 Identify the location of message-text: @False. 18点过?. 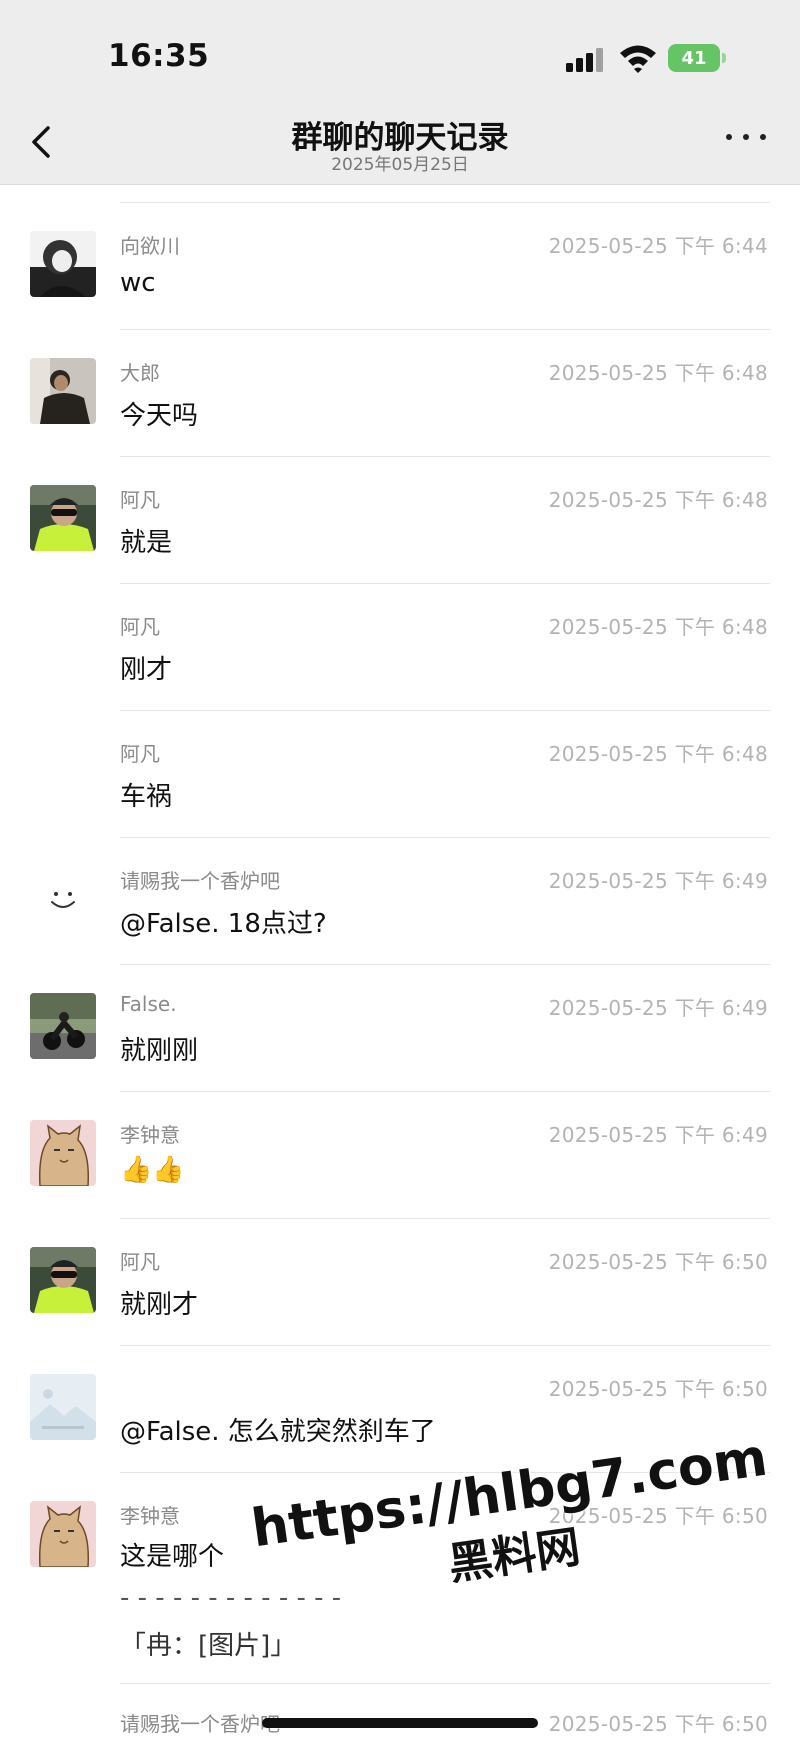
(223, 924).